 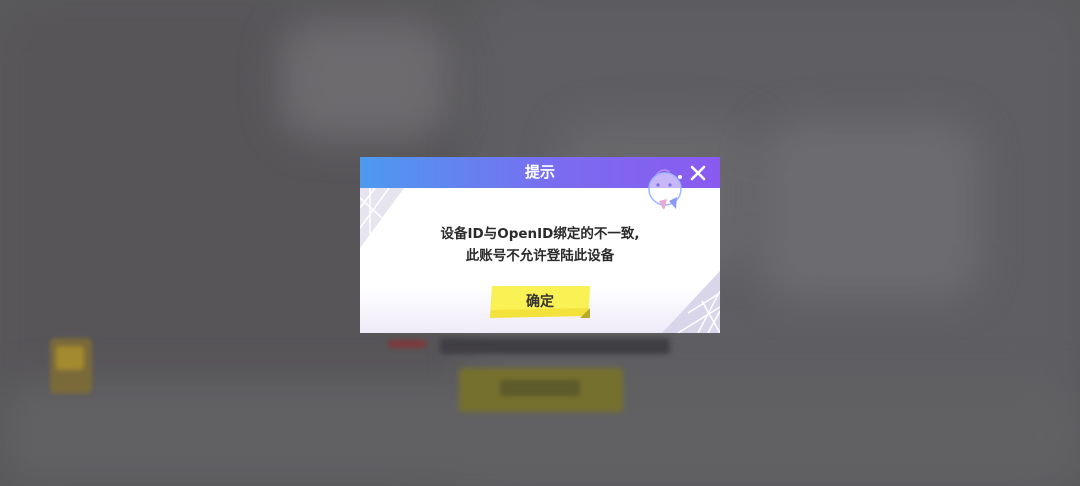 I want to click on alert-dialog: 提示 设备ID与OpenID绑定的不一致, 此账号不允许登陆此设备 确定, so click(x=540, y=245).